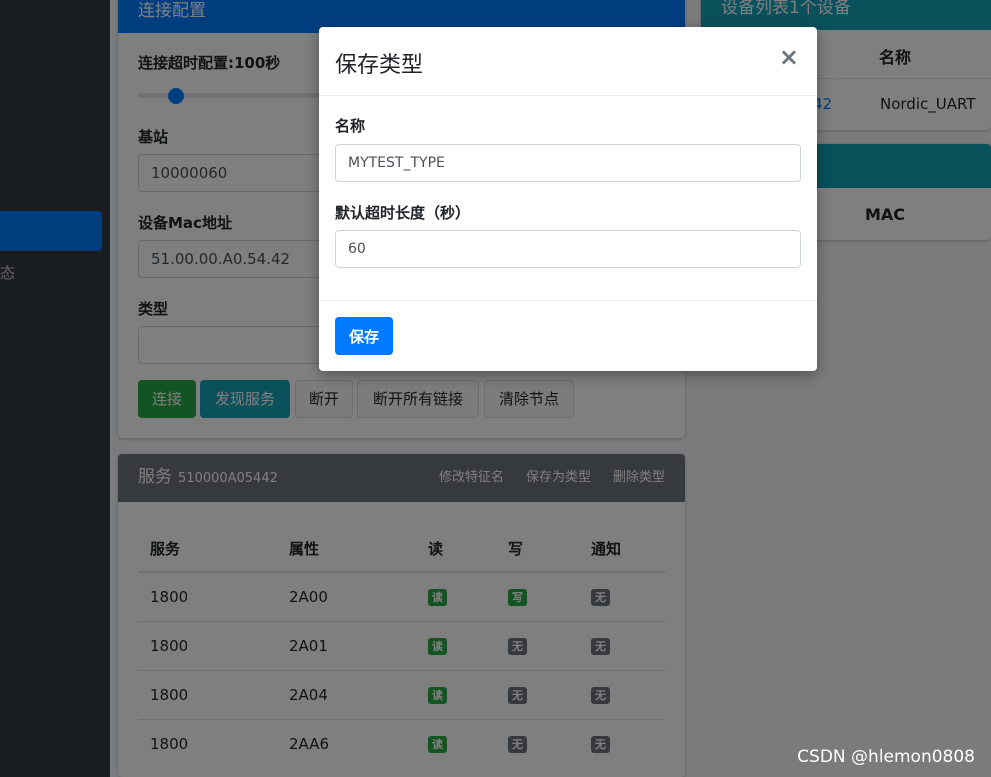  Describe the element at coordinates (350, 126) in the screenshot. I see `type-name-label: 名称` at that location.